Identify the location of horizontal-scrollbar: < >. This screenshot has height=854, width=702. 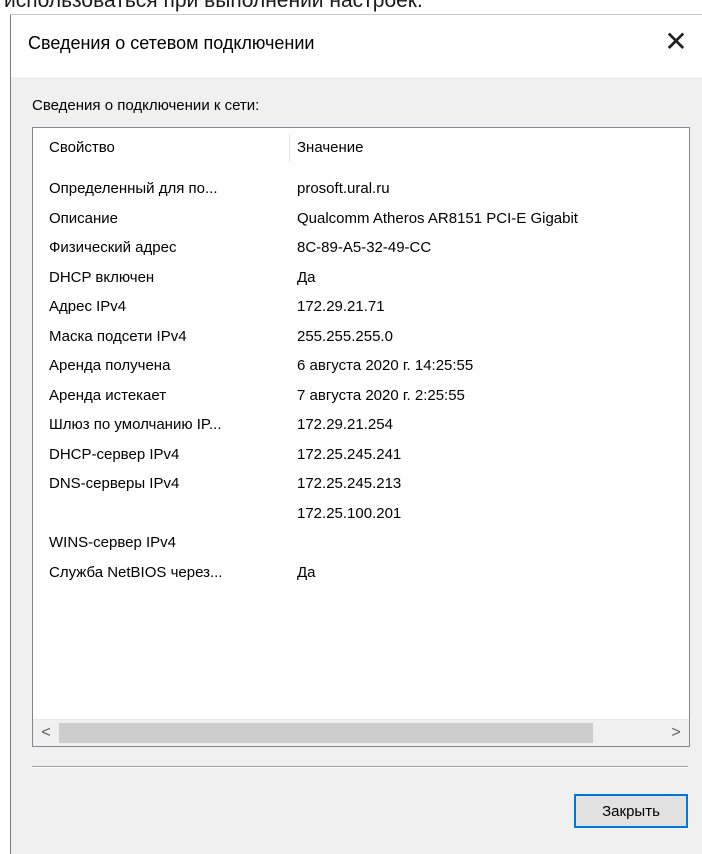
(361, 732).